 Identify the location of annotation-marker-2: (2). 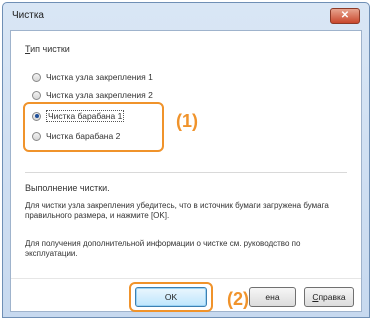
(238, 299).